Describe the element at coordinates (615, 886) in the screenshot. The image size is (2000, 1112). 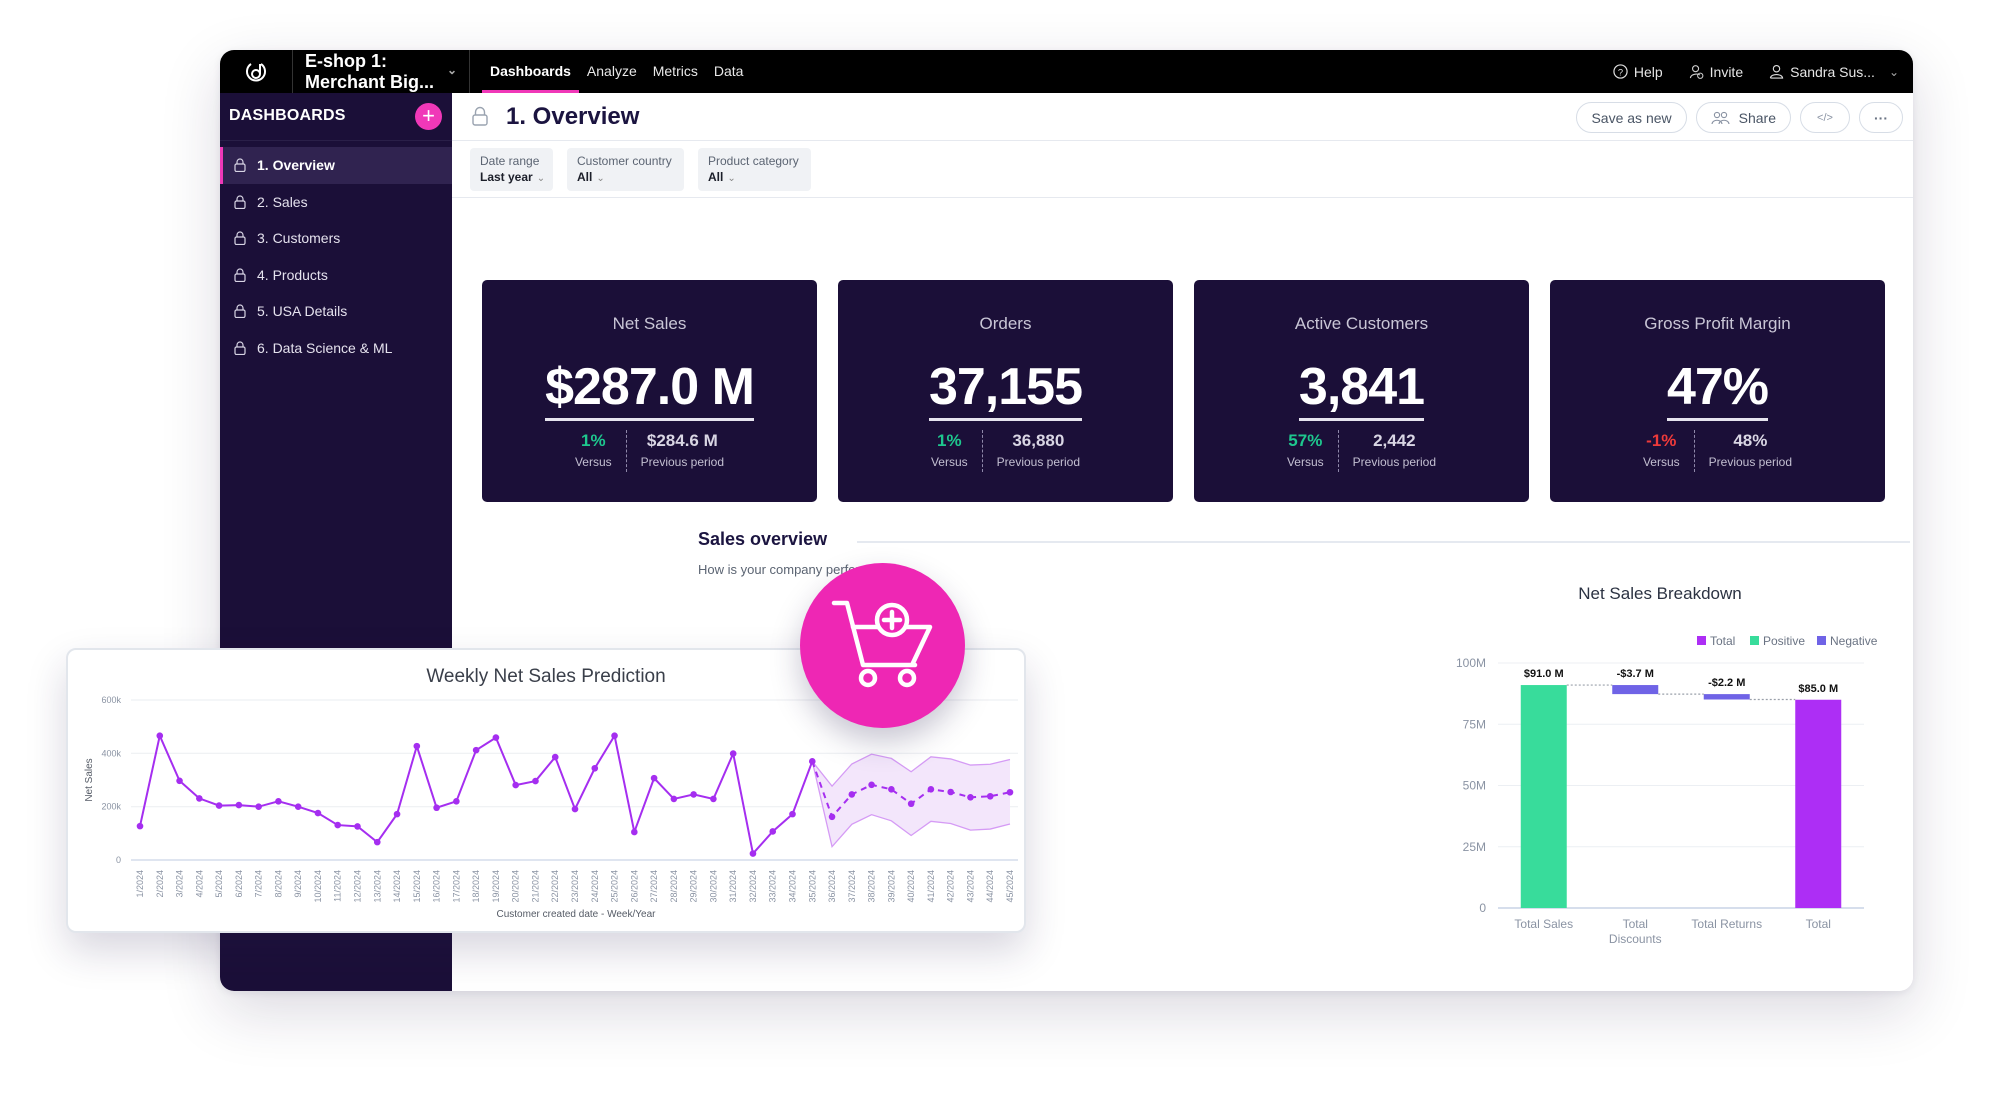
I see `x-tick-label: 25/2024` at that location.